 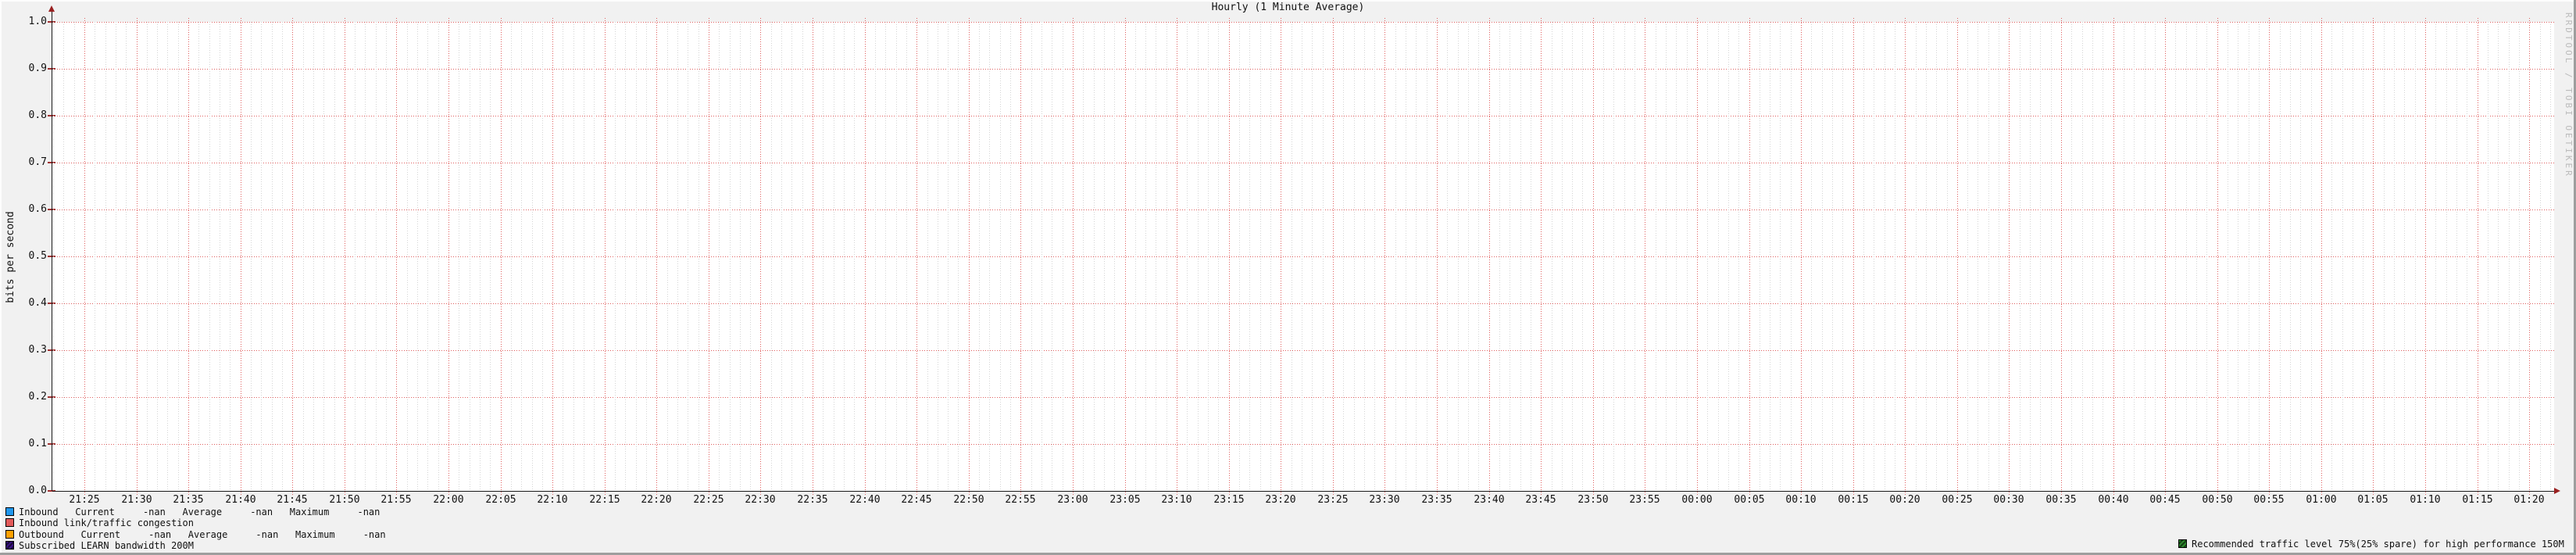 What do you see at coordinates (917, 500) in the screenshot?
I see `x-tick-label: 22:45` at bounding box center [917, 500].